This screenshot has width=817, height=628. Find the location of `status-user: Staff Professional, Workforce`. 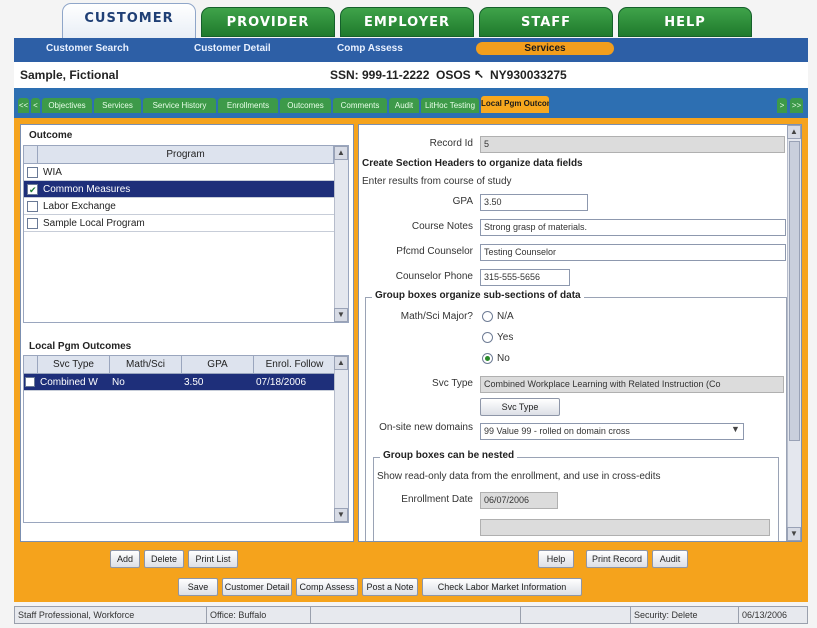

status-user: Staff Professional, Workforce is located at coordinates (111, 615).